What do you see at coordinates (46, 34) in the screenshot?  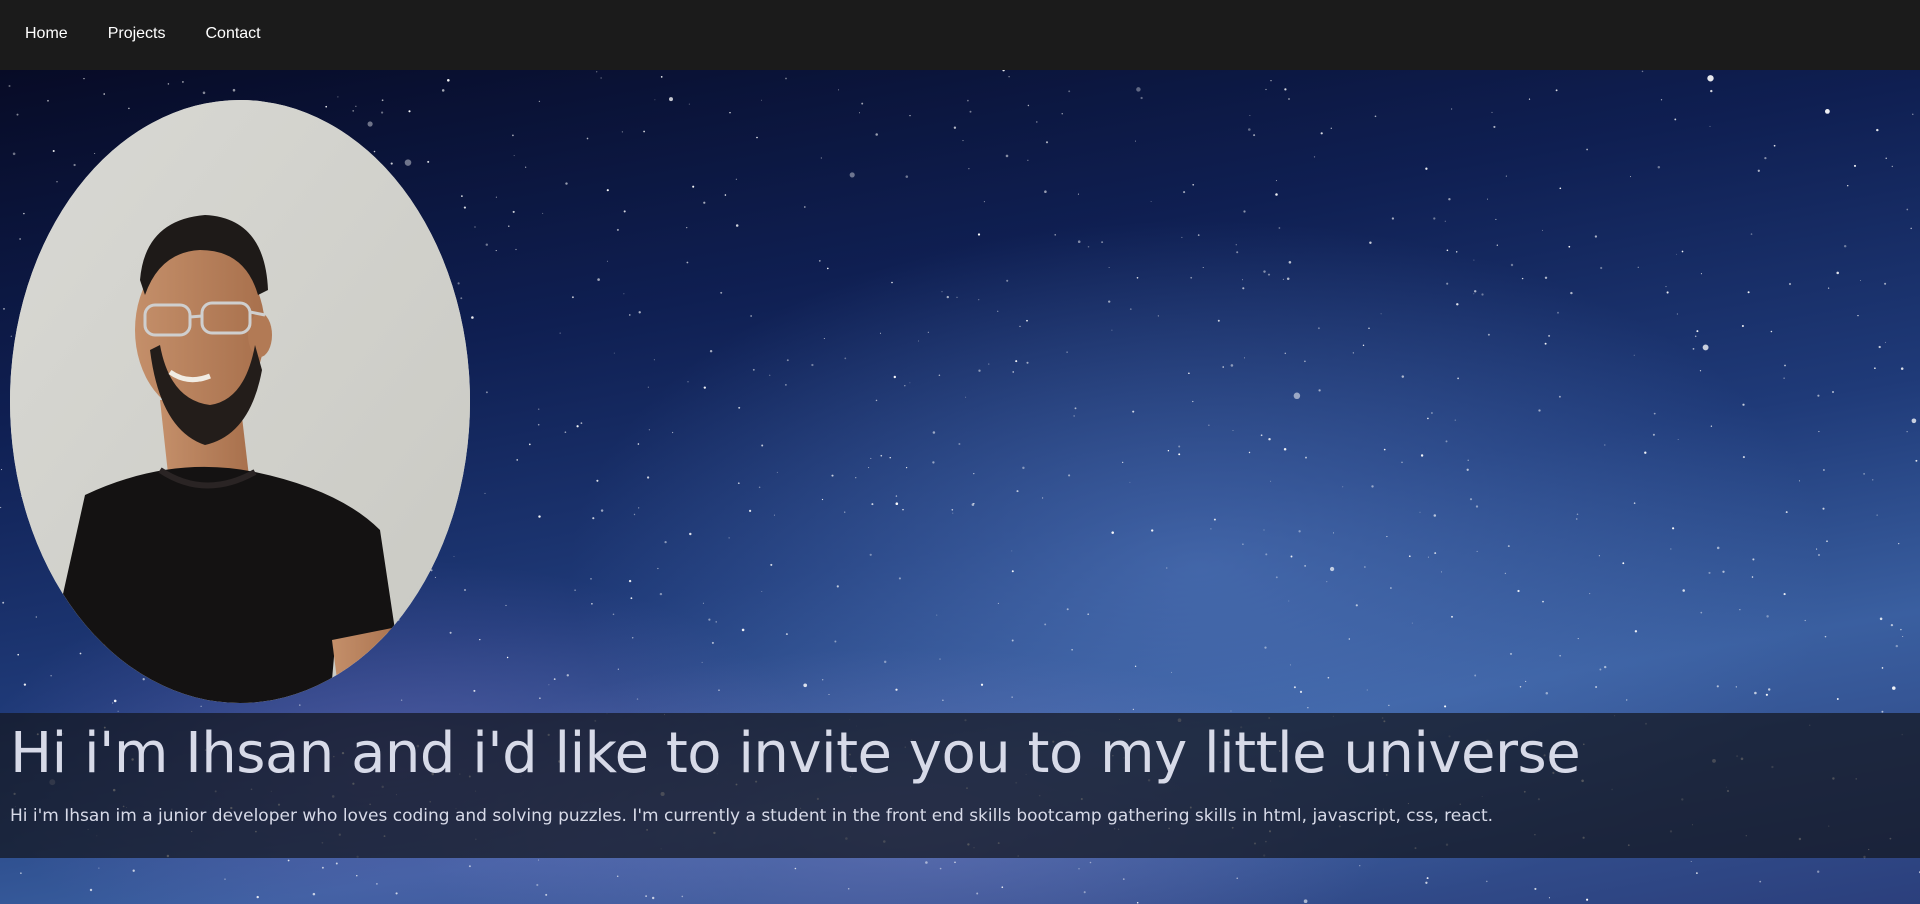 I see `nav-home-link: Home` at bounding box center [46, 34].